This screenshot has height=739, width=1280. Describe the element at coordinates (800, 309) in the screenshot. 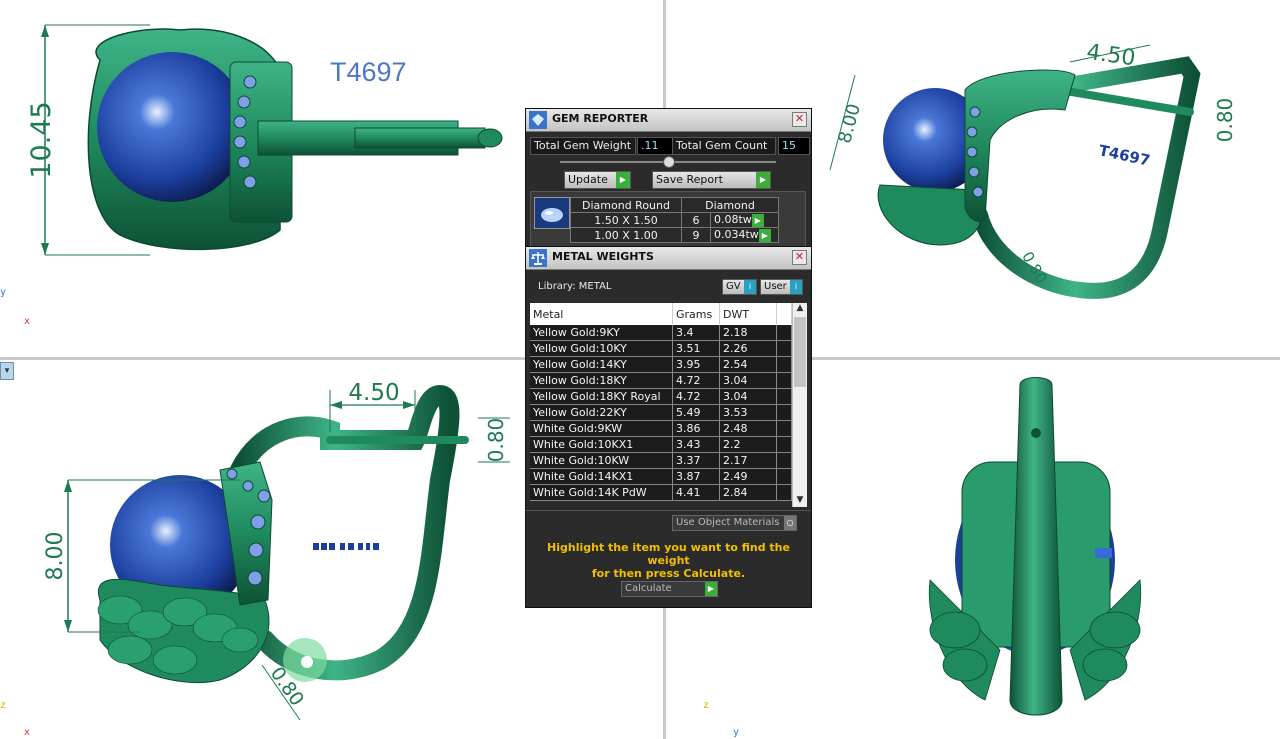

I see `scroll-up-icon: ▲` at that location.